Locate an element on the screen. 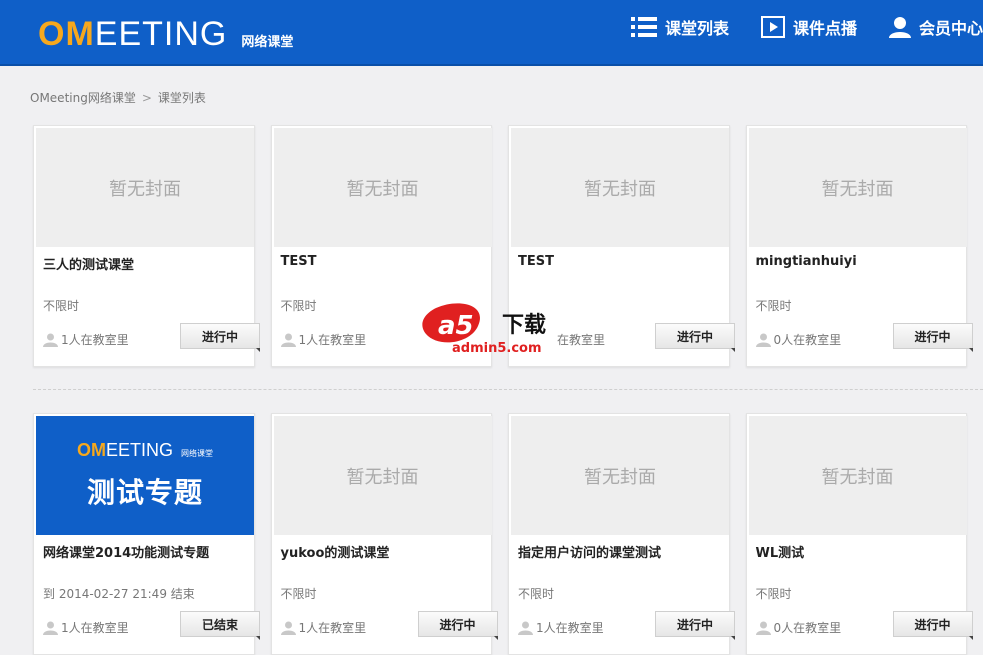 This screenshot has height=655, width=983. logo-subtitle: 网络课堂 is located at coordinates (267, 42).